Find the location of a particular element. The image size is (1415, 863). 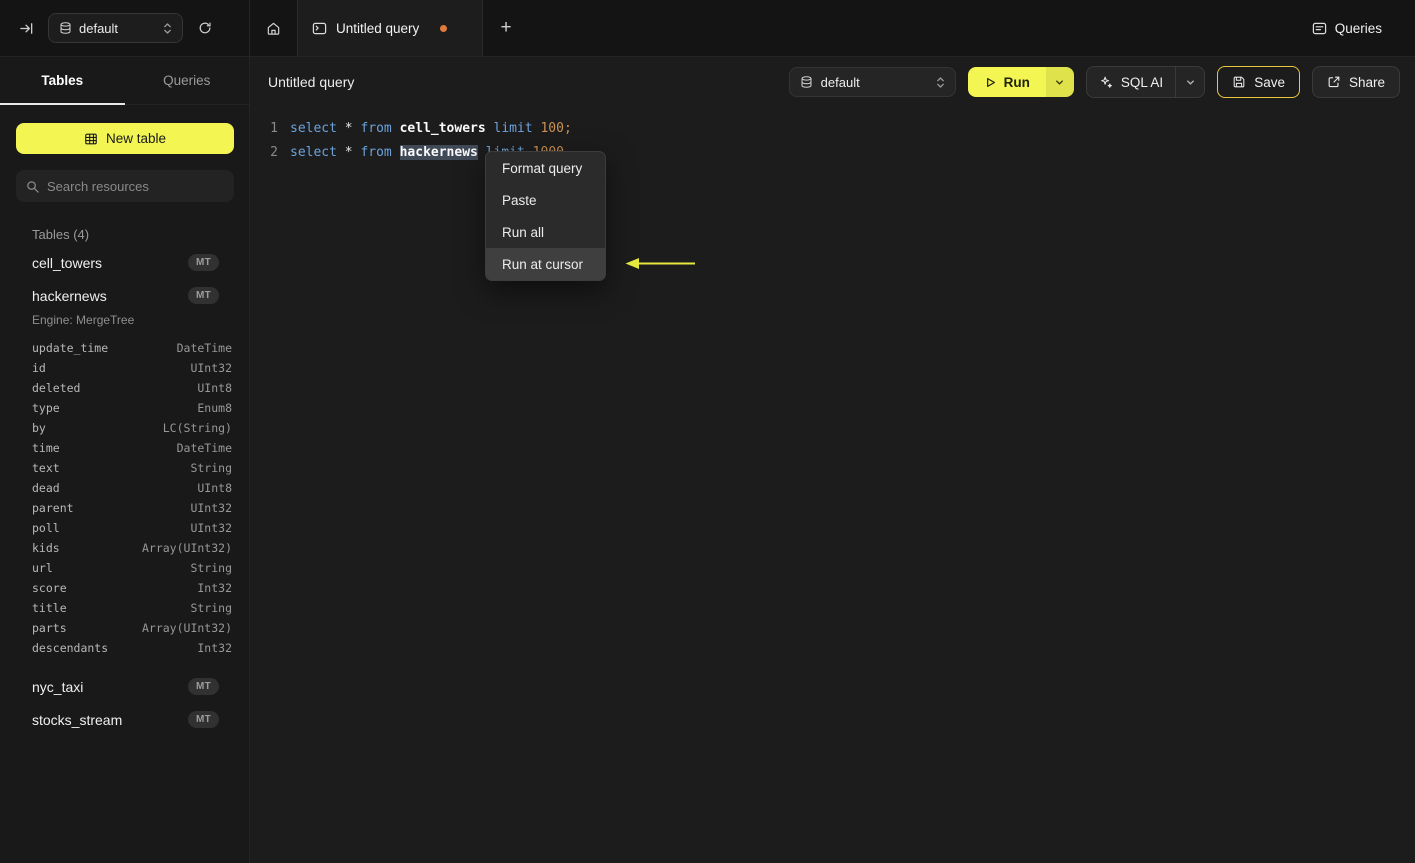

play-icon is located at coordinates (990, 82).